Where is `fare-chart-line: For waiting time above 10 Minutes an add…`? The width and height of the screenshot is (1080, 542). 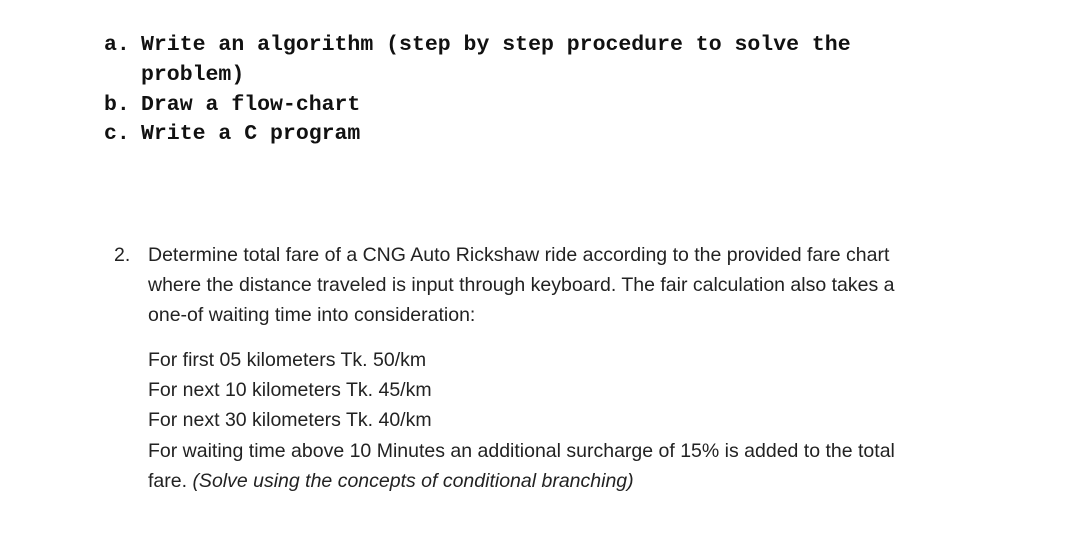 fare-chart-line: For waiting time above 10 Minutes an add… is located at coordinates (521, 451).